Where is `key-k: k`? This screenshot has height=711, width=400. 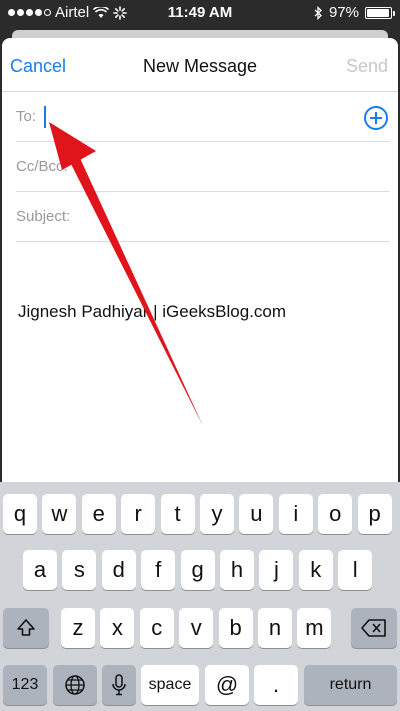
key-k: k is located at coordinates (315, 570).